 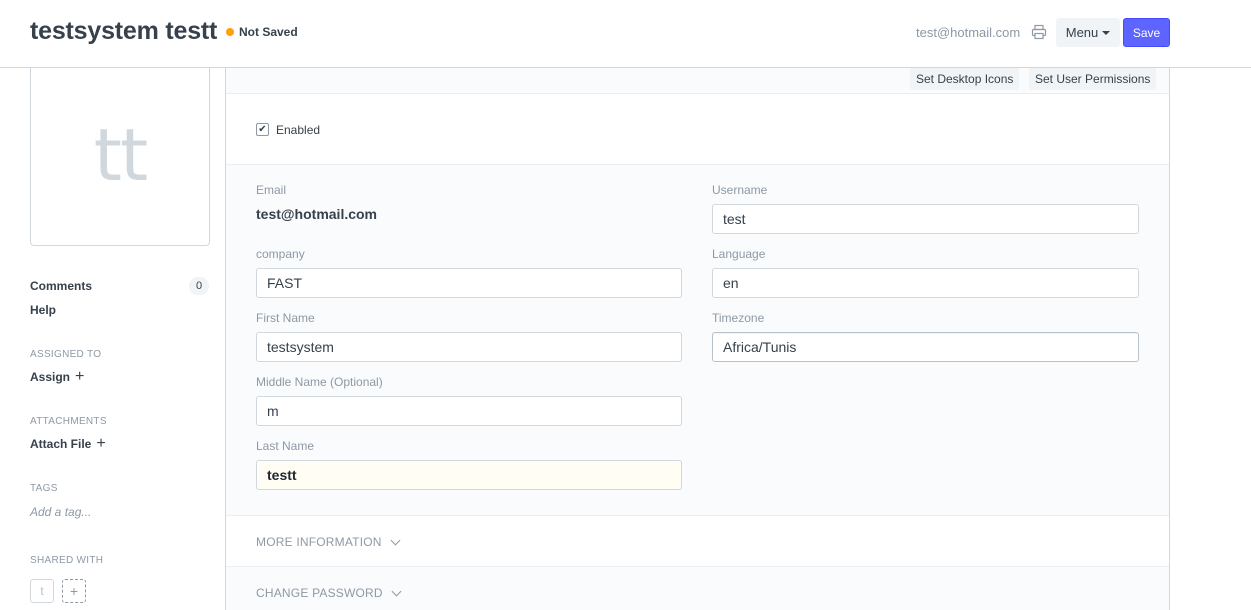 I want to click on first-name-field: testsystem, so click(x=469, y=347).